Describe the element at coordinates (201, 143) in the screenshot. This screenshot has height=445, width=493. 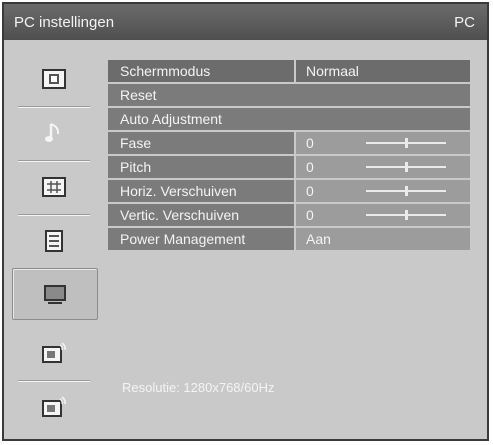
I see `menu-label: Fase` at that location.